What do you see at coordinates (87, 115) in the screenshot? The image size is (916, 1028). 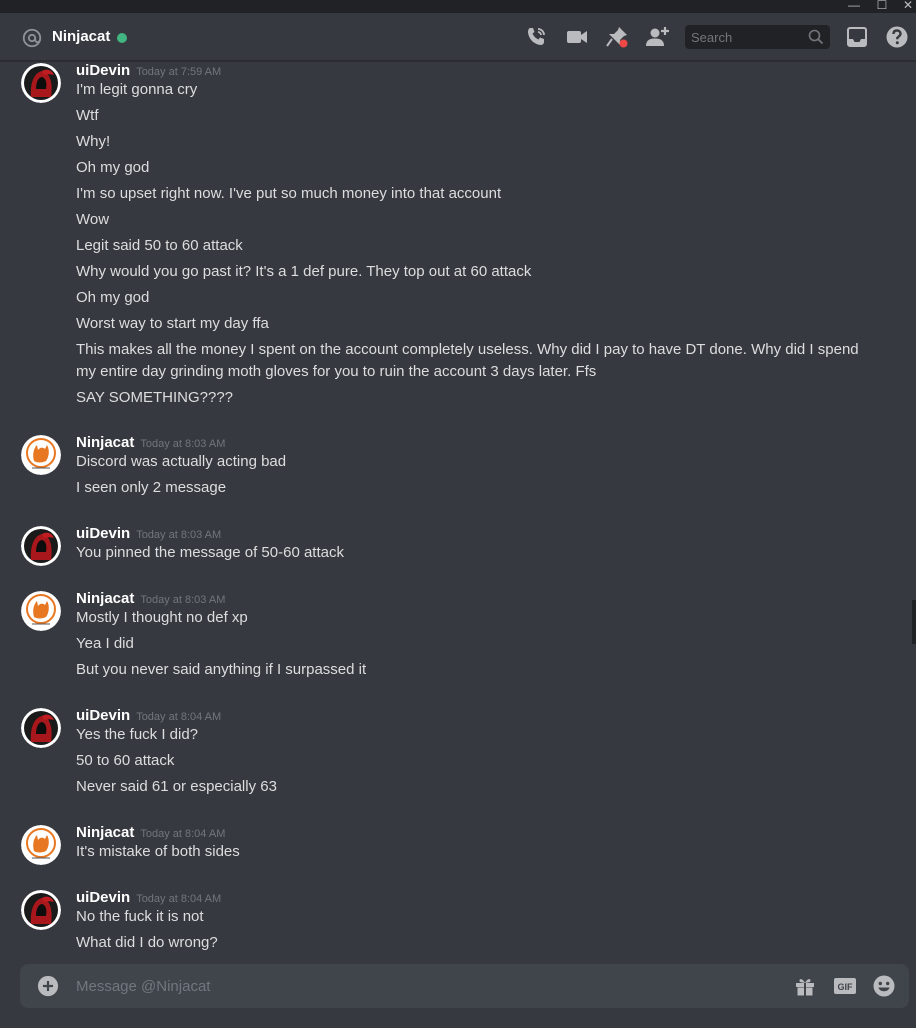 I see `message-text: Wtf` at bounding box center [87, 115].